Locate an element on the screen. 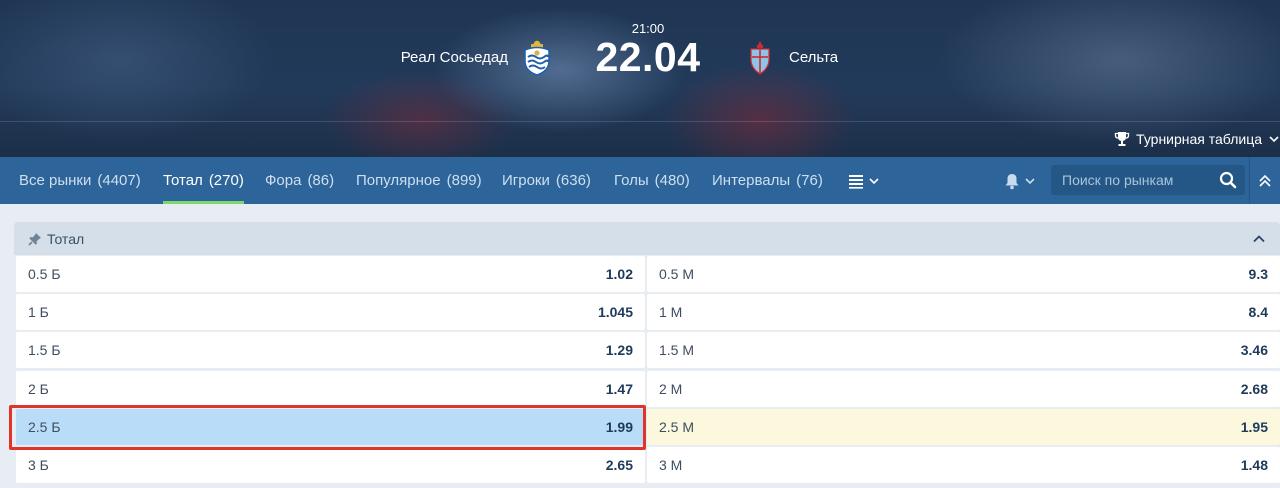  search-icon is located at coordinates (1228, 180).